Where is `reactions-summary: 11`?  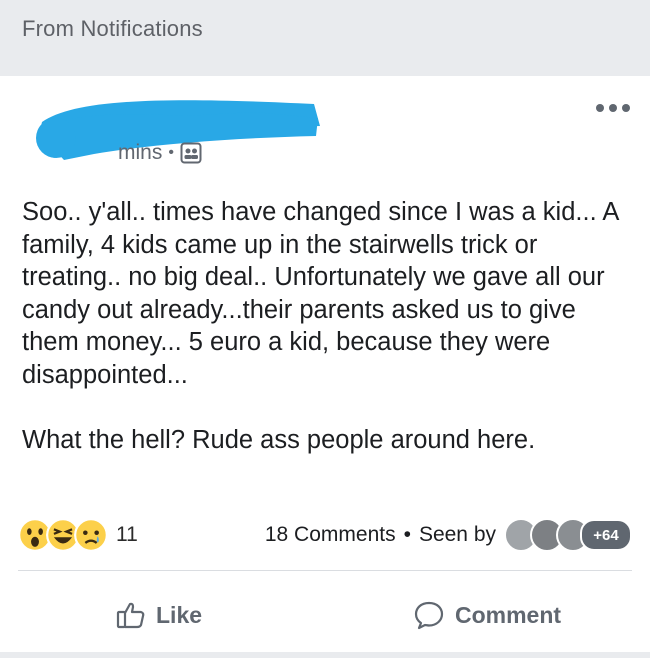
reactions-summary: 11 is located at coordinates (78, 535).